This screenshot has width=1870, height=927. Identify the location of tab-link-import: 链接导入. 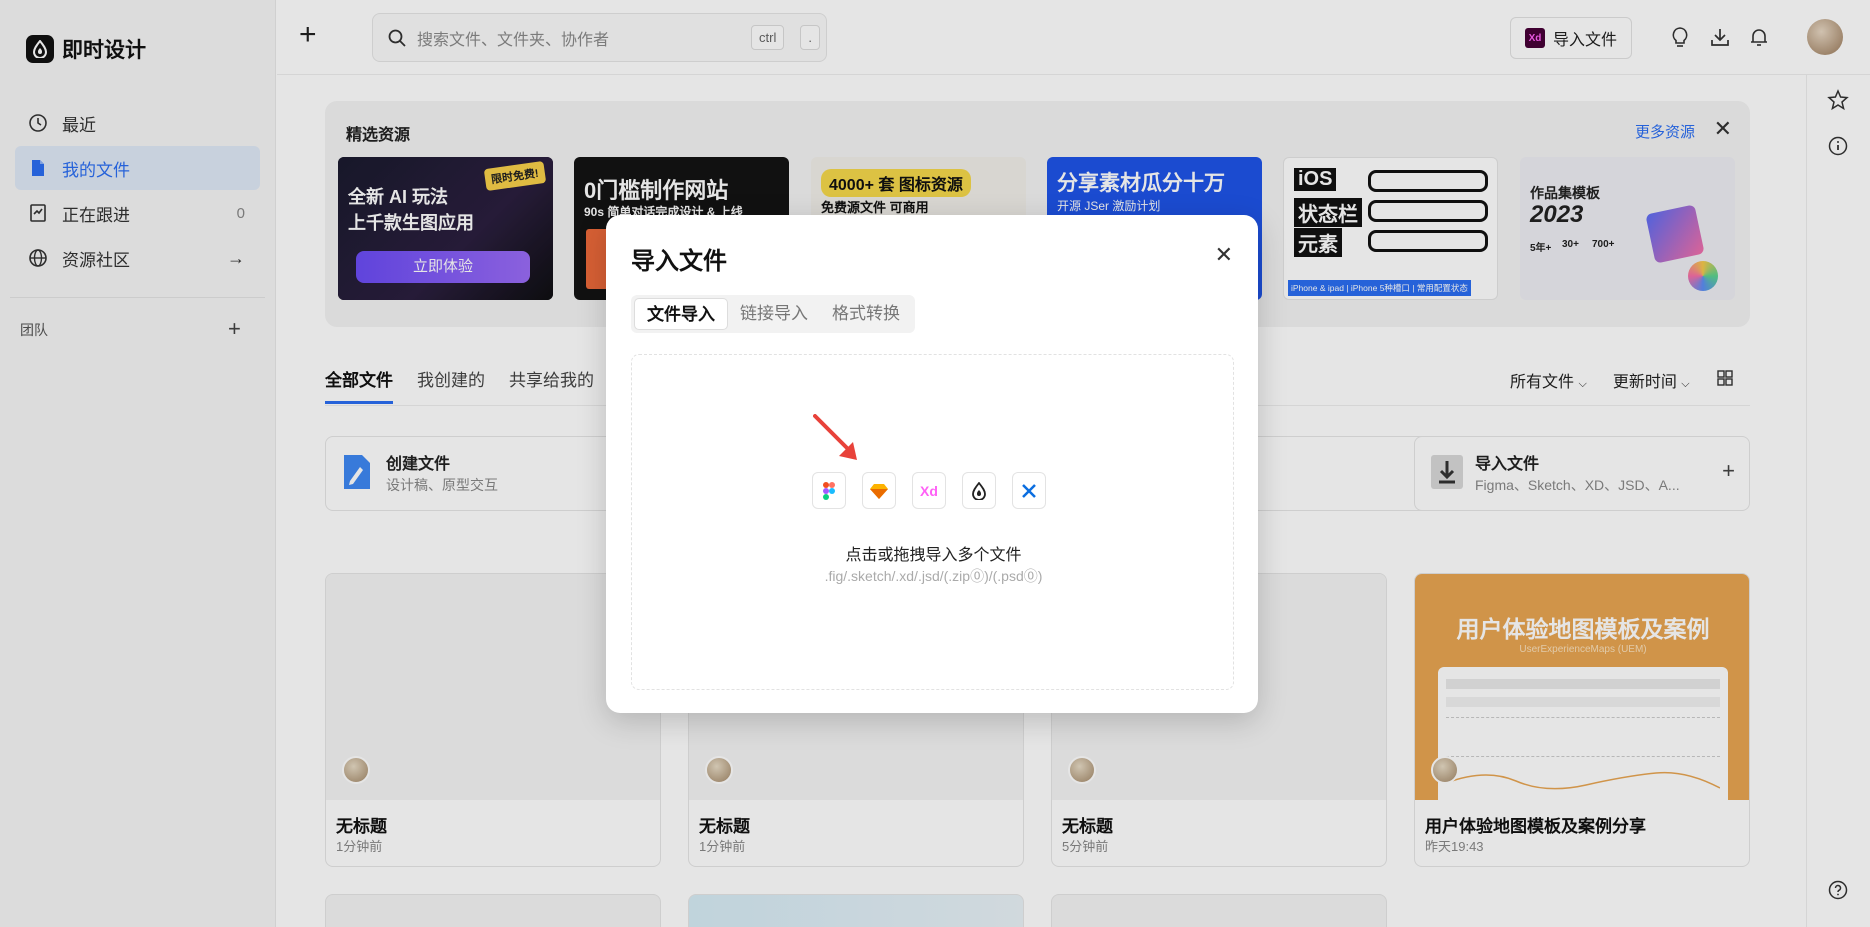
(774, 314).